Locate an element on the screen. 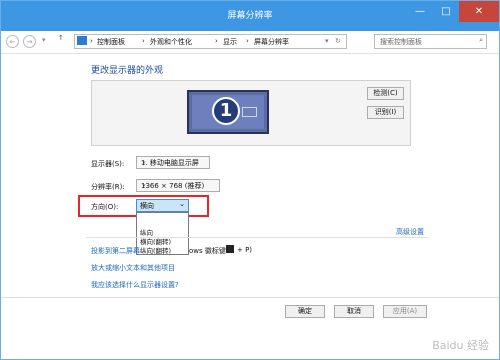  orientation-label: 方向(O): is located at coordinates (105, 207).